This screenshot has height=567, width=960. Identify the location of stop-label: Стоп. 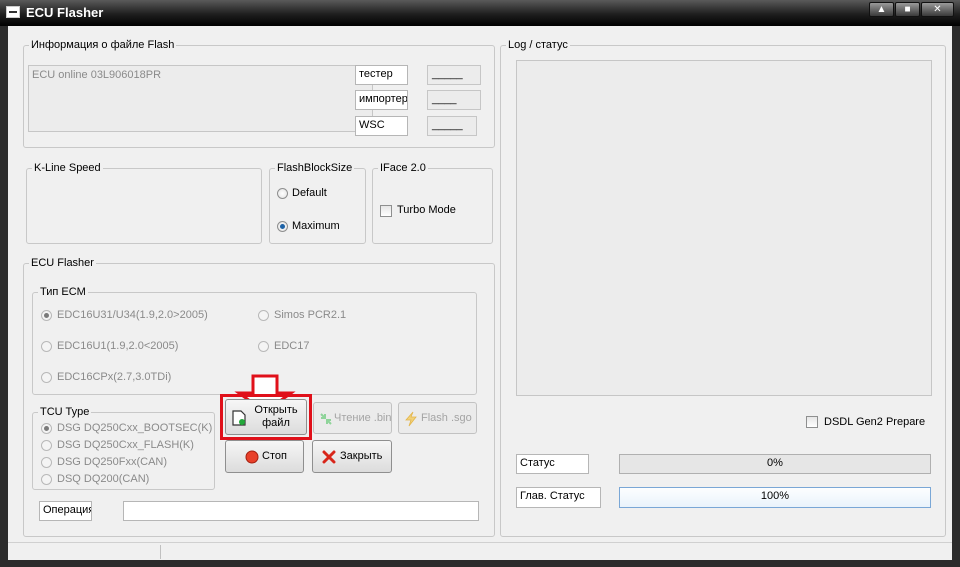
(274, 456).